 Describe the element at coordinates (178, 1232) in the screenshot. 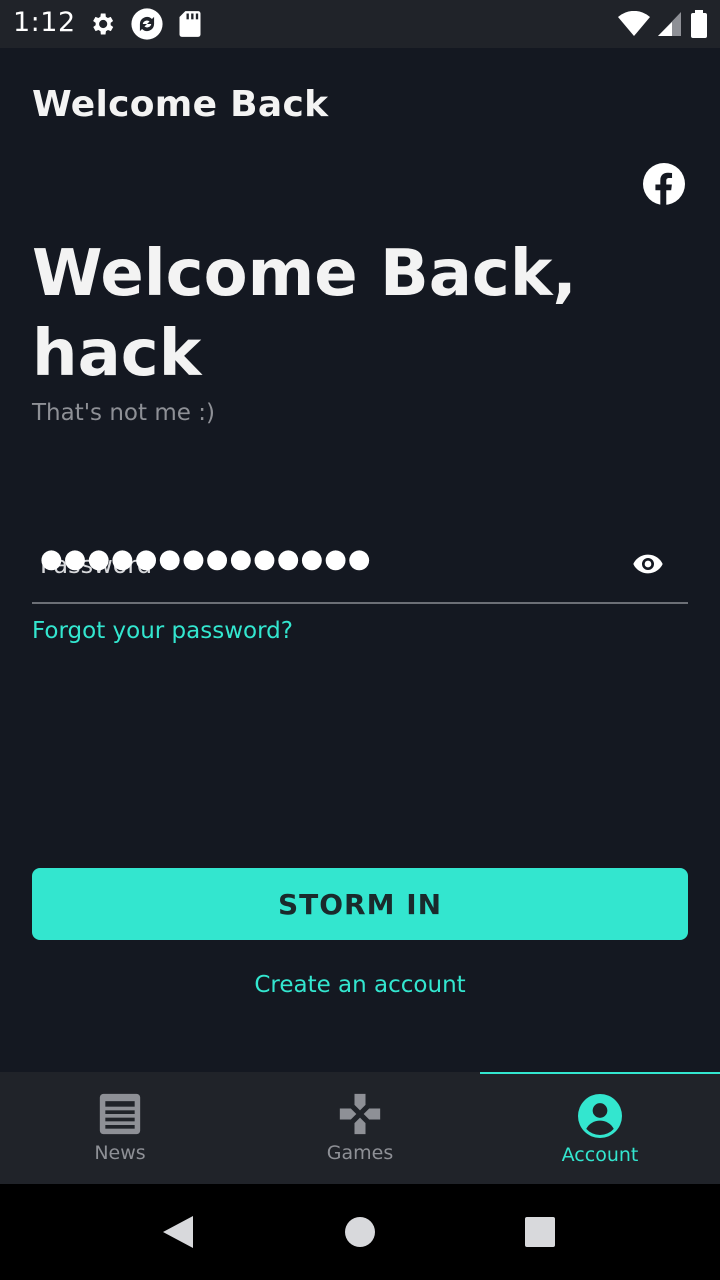

I see `back-icon` at that location.